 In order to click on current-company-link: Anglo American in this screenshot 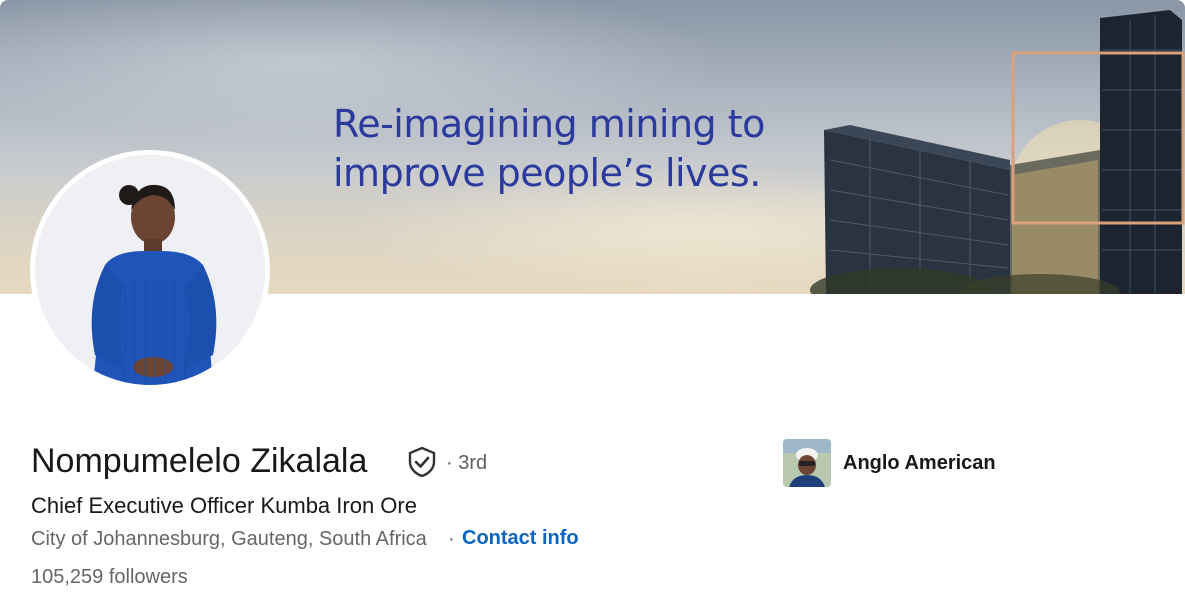, I will do `click(889, 463)`.